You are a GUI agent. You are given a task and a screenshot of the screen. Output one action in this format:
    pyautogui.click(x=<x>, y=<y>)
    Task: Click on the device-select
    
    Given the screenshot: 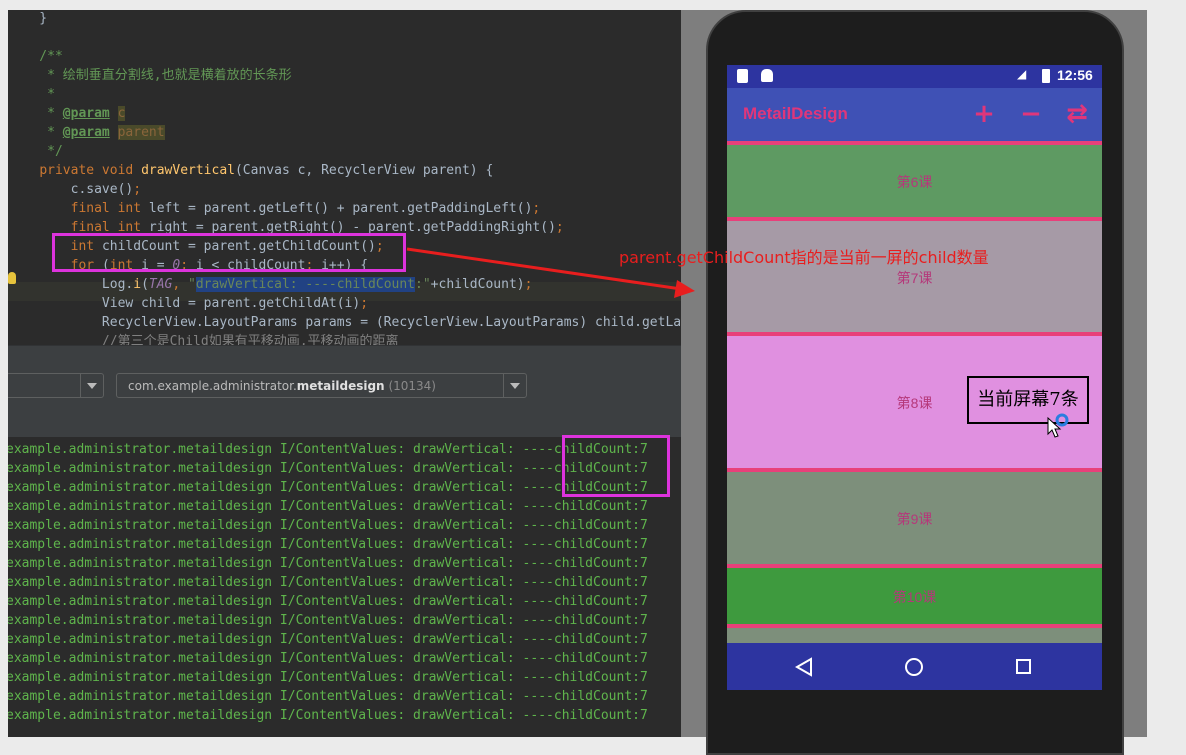 What is the action you would take?
    pyautogui.click(x=56, y=385)
    